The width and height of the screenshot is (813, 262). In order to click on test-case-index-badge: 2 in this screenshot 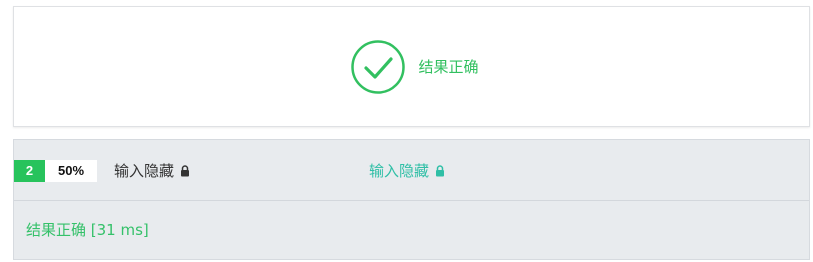, I will do `click(29, 171)`.